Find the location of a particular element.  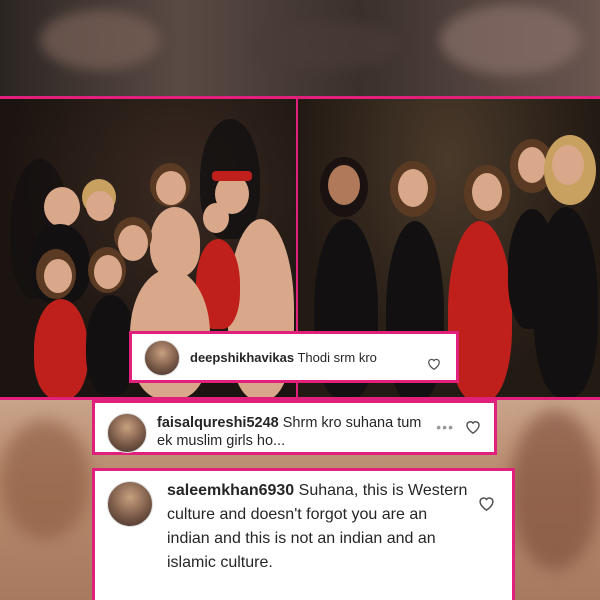

comment-card: deepshikhavikas Thodi srm kro is located at coordinates (294, 357).